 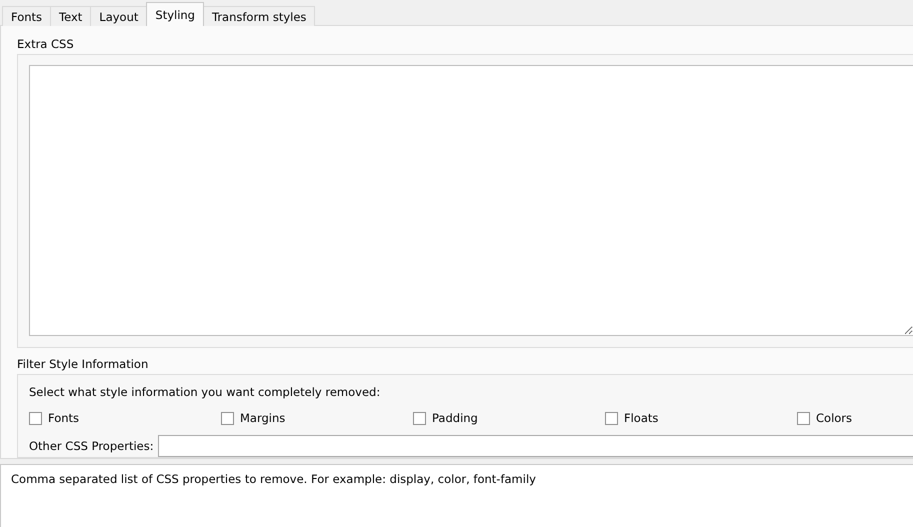 I want to click on checkbox-label: Fonts, so click(x=64, y=418).